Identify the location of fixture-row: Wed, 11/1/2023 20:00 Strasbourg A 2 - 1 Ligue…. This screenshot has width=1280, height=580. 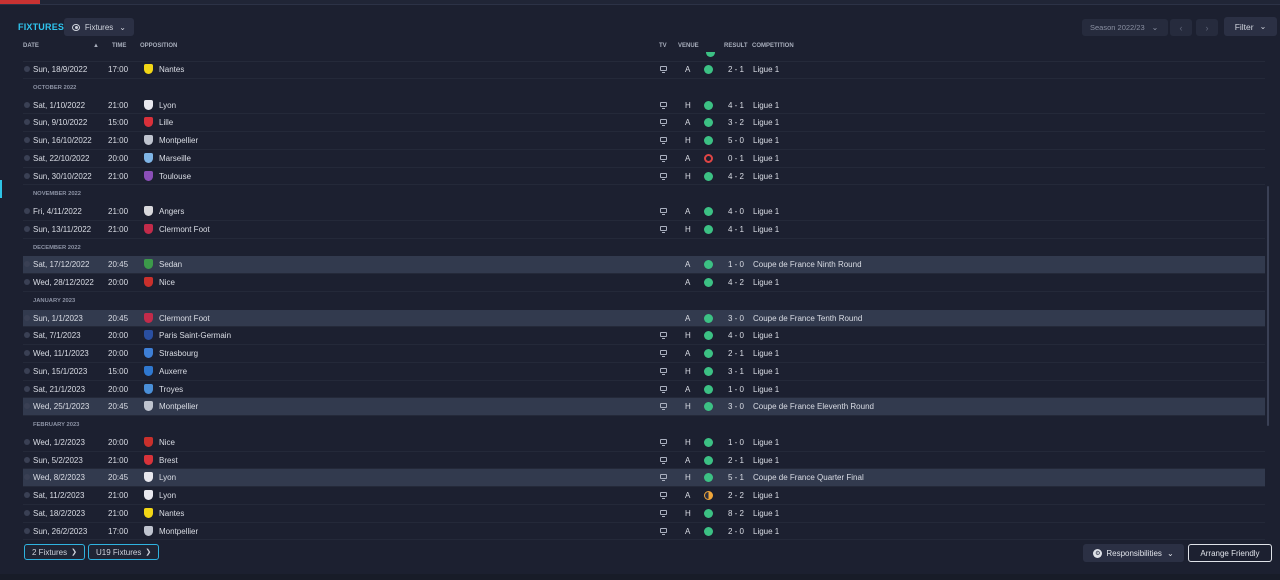
(644, 354).